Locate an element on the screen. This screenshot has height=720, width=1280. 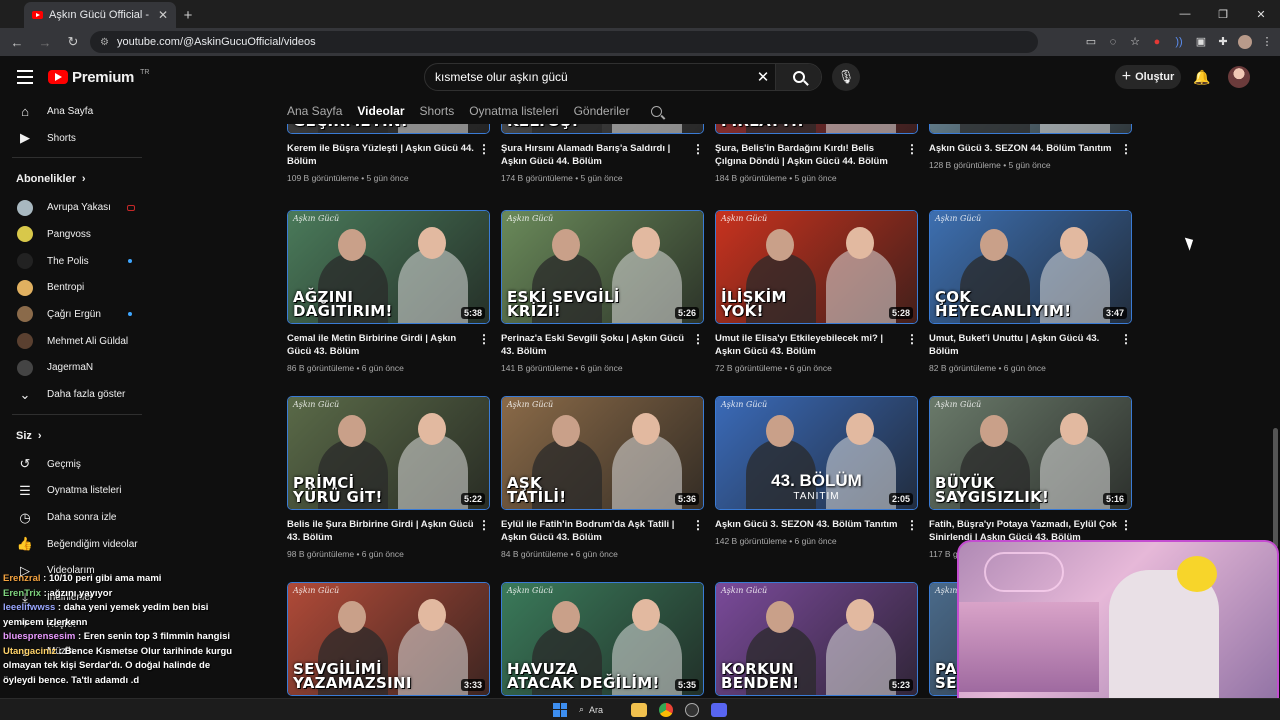
forward-button: → is located at coordinates (45, 42).